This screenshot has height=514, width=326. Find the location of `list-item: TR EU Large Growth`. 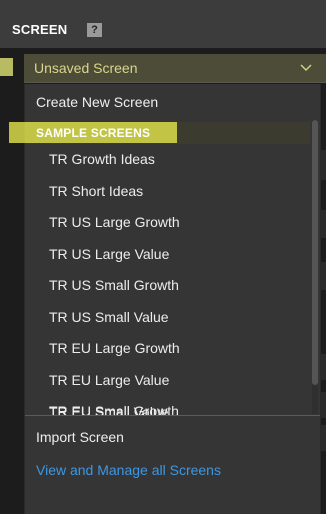

list-item: TR EU Large Growth is located at coordinates (114, 348).